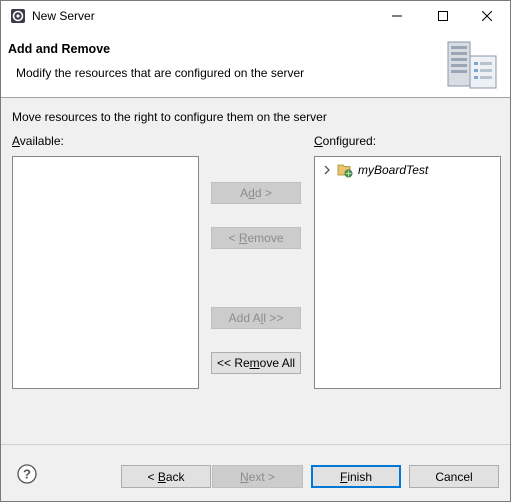 This screenshot has width=511, height=502. What do you see at coordinates (63, 16) in the screenshot?
I see `window-title: New Server` at bounding box center [63, 16].